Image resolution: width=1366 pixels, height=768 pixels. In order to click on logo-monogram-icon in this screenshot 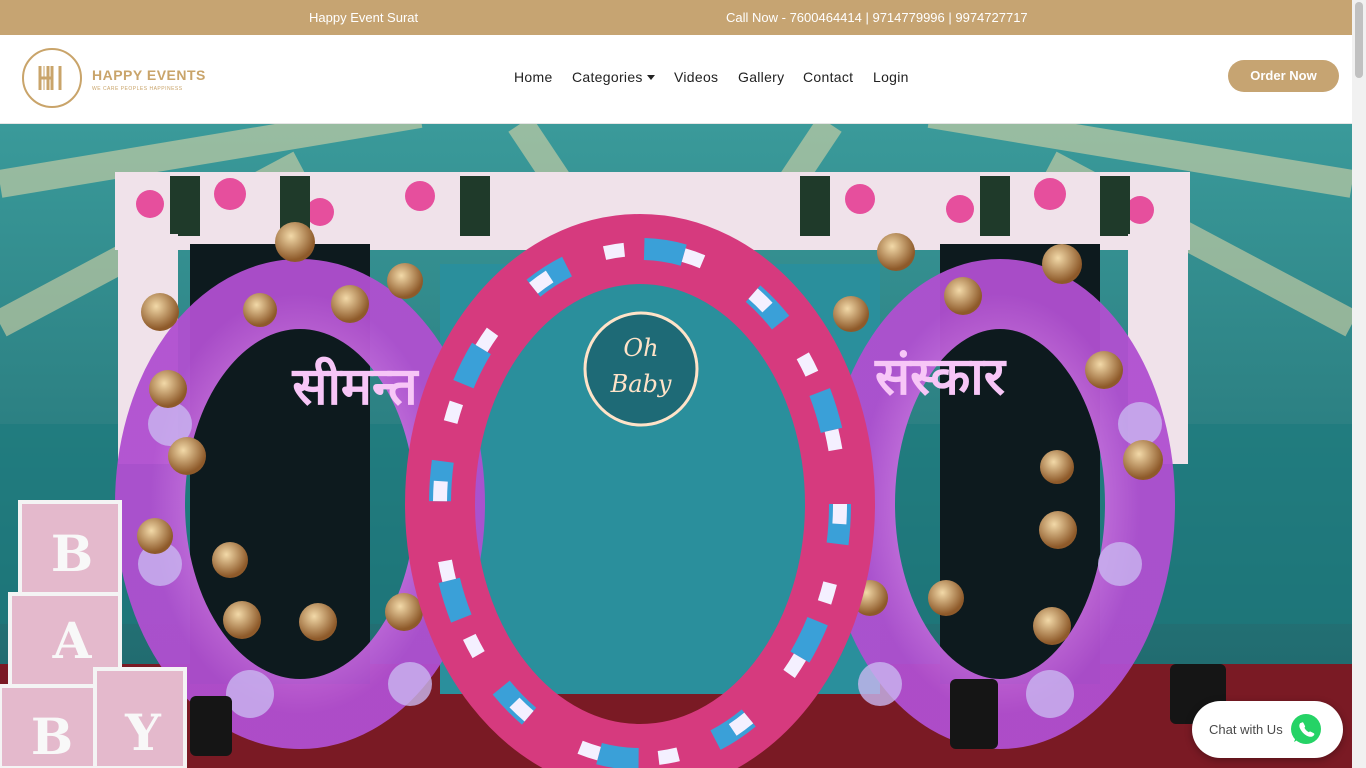, I will do `click(50, 78)`.